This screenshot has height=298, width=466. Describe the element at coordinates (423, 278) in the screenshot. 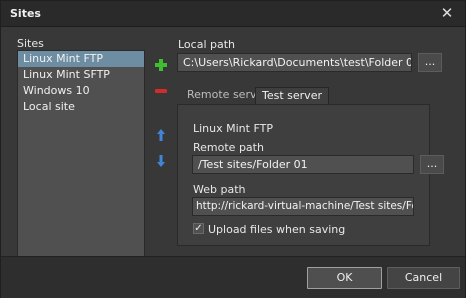

I see `cancel-button: Cancel` at that location.